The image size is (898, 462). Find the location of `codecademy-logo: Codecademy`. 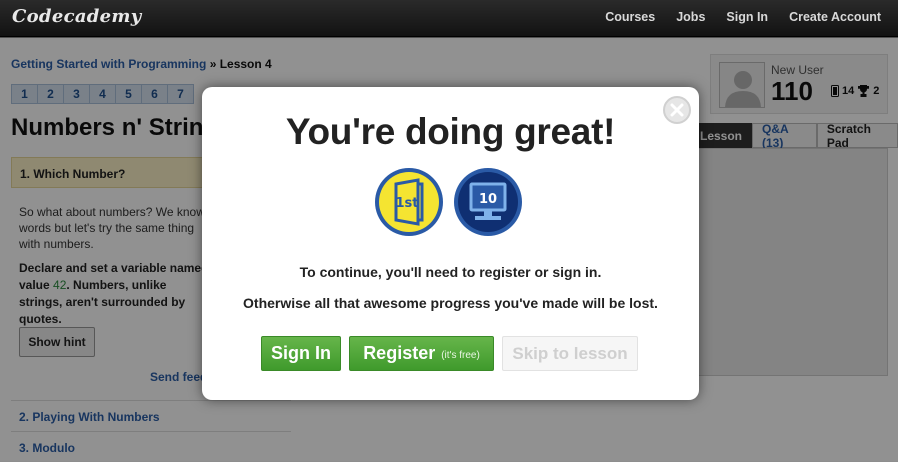

codecademy-logo: Codecademy is located at coordinates (77, 16).